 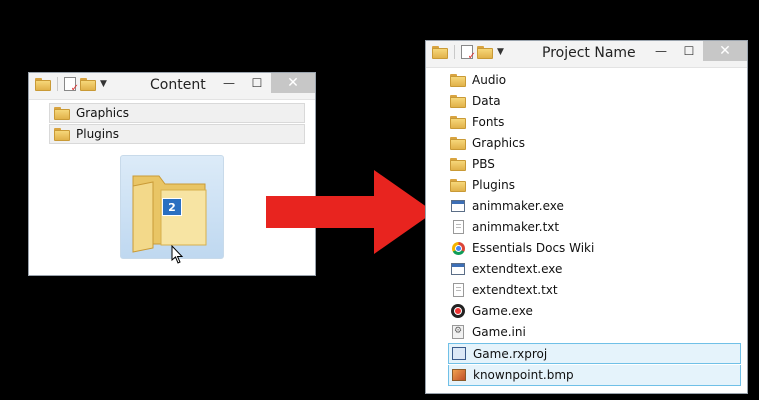 I want to click on list-item-pbs: PBS, so click(x=472, y=164).